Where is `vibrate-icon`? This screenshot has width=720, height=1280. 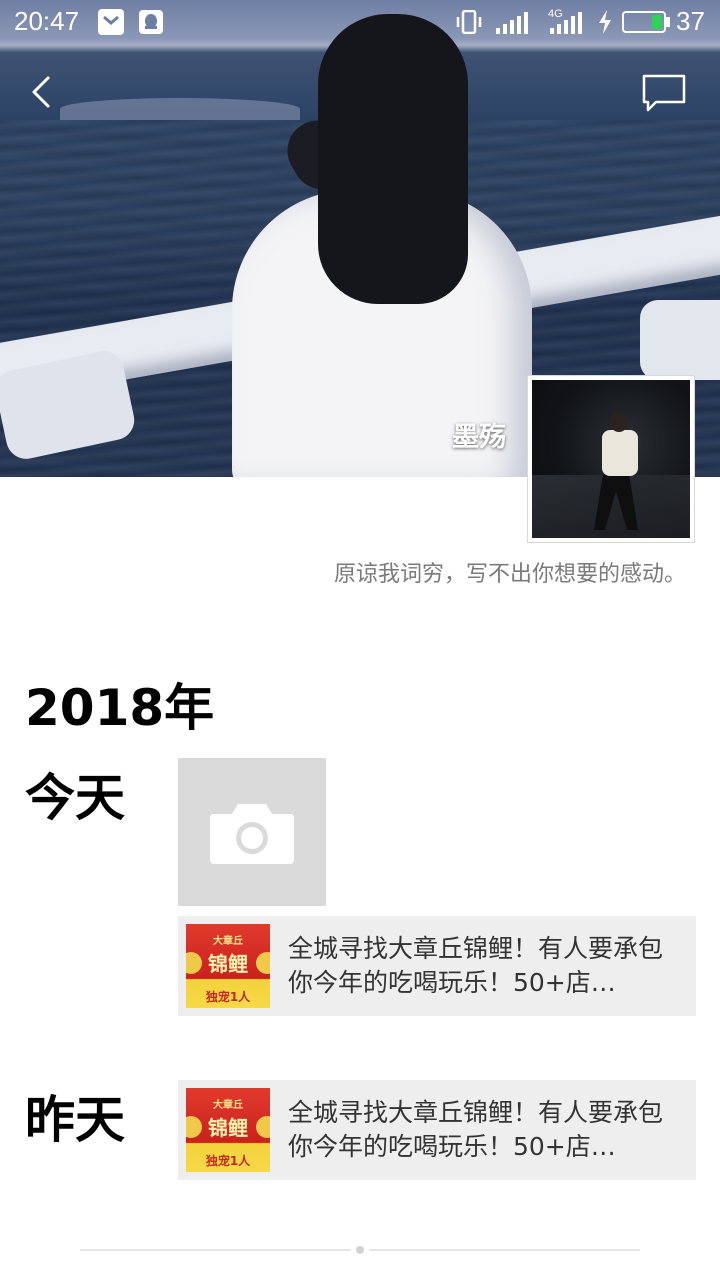
vibrate-icon is located at coordinates (469, 23).